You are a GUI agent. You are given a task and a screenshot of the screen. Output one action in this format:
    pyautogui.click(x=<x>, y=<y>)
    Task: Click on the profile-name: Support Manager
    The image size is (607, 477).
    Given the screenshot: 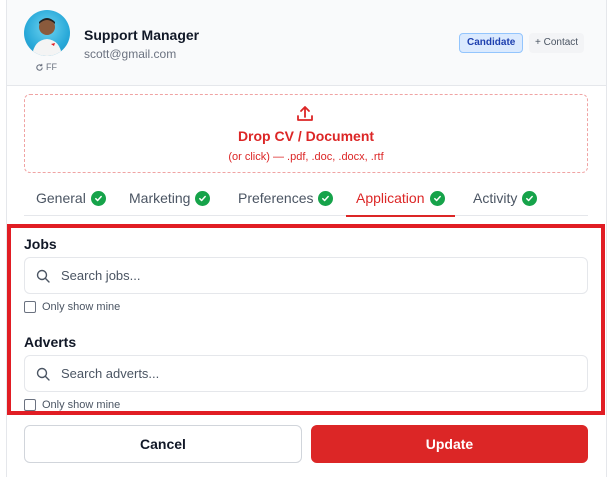 What is the action you would take?
    pyautogui.click(x=142, y=35)
    